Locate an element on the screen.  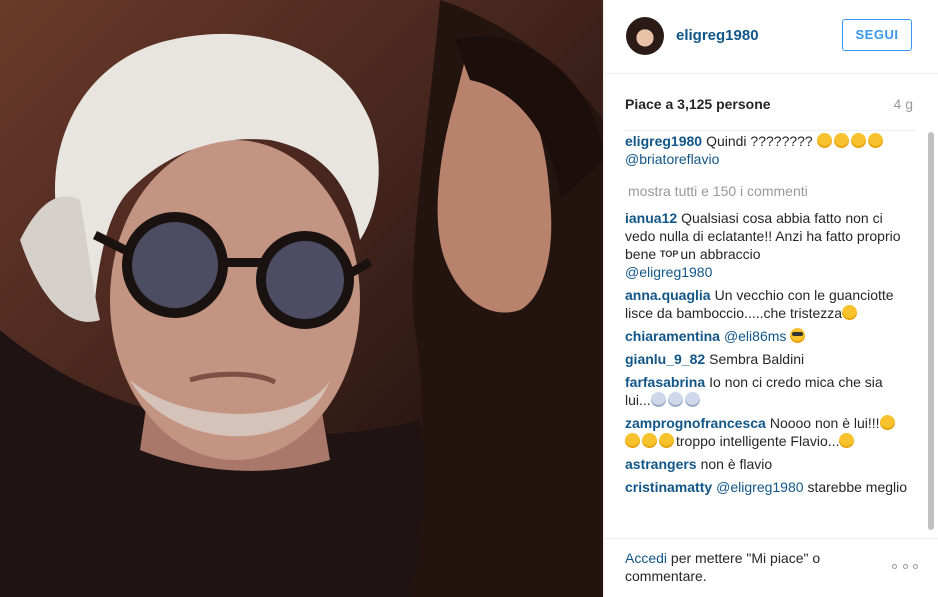
comment-text: non è flavio is located at coordinates (736, 464).